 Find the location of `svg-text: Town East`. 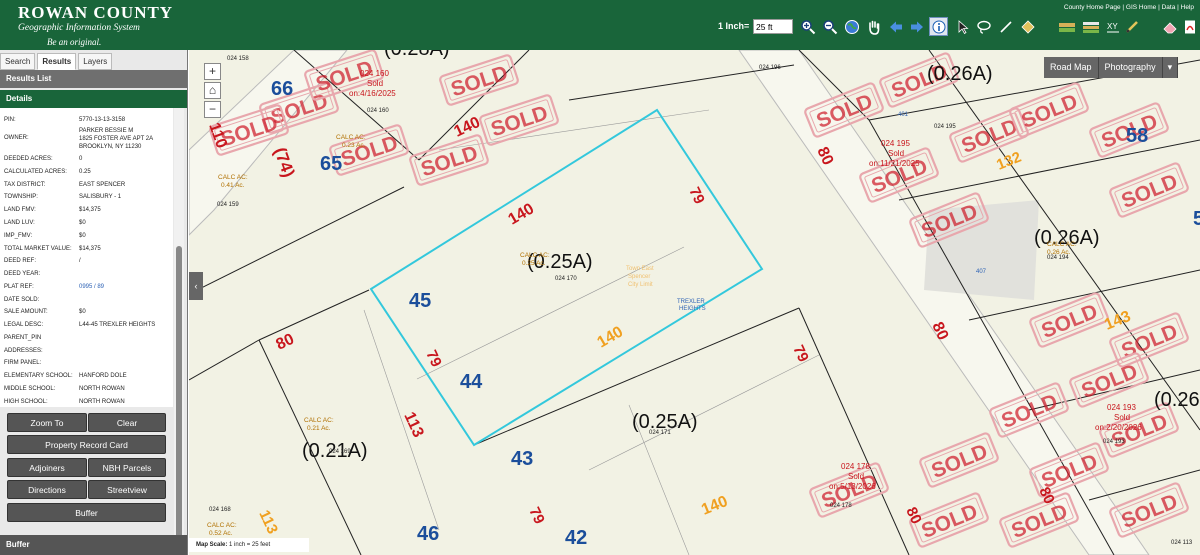

svg-text: Town East is located at coordinates (640, 269).